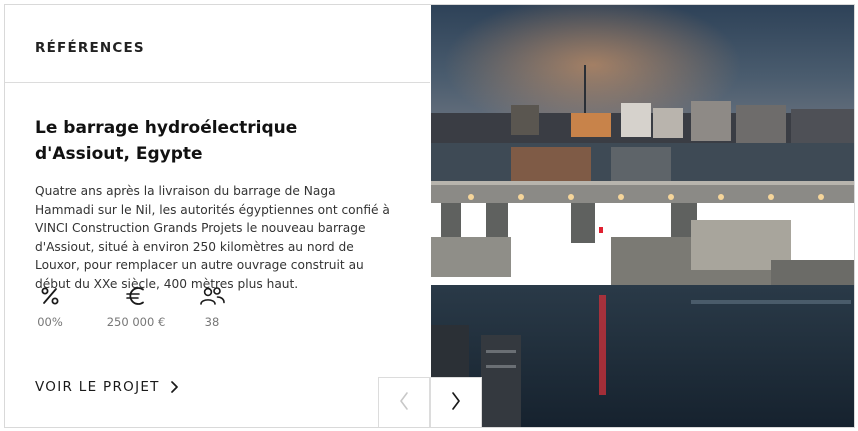 This screenshot has width=858, height=431. Describe the element at coordinates (97, 387) in the screenshot. I see `view-project-label: VOIR LE PROJET` at that location.